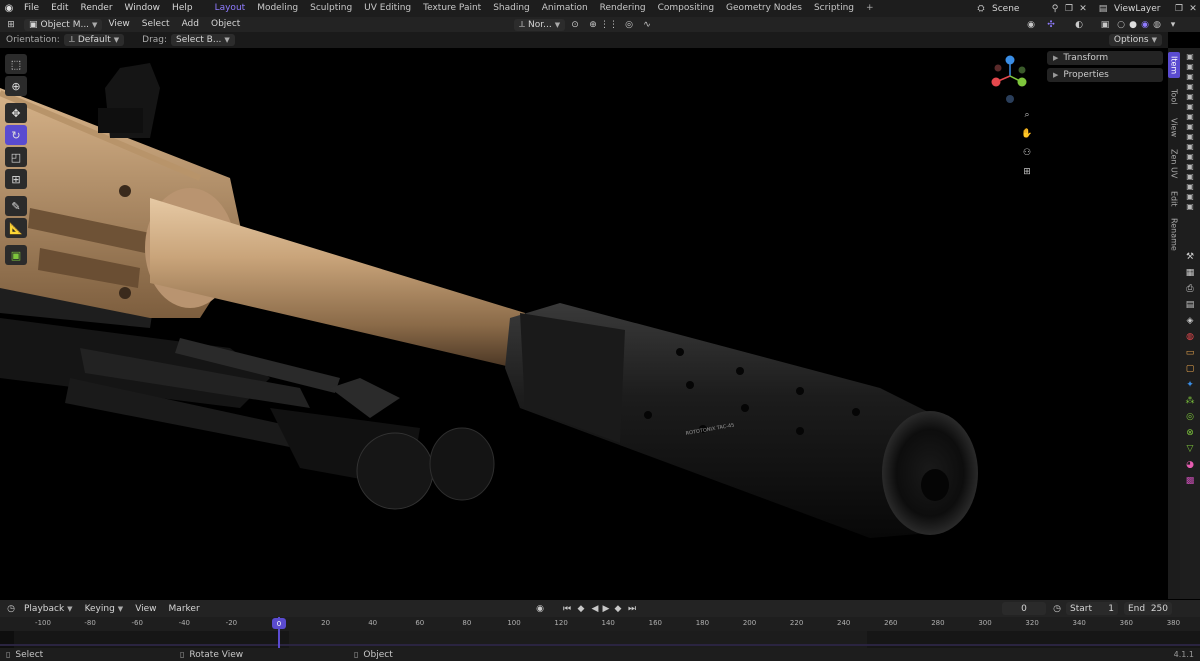  I want to click on new-scene-icon: ❐, so click(1069, 9).